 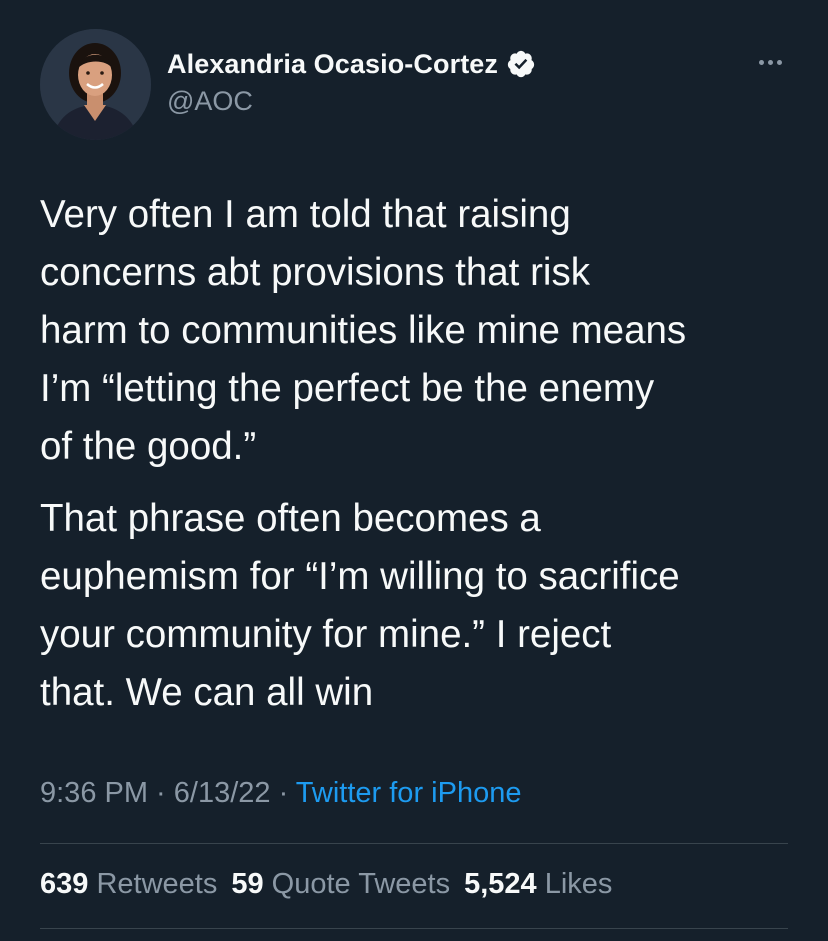 What do you see at coordinates (157, 884) in the screenshot?
I see `retweets-label: Retweets` at bounding box center [157, 884].